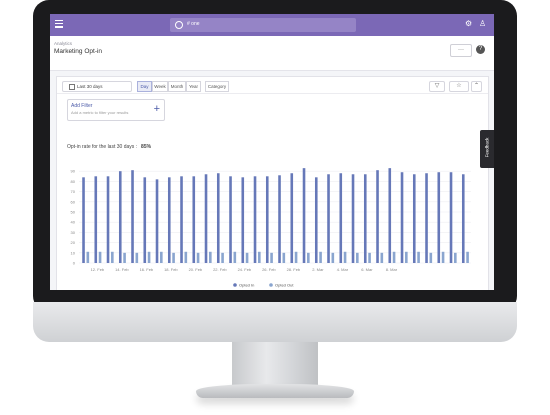 Image resolution: width=550 pixels, height=415 pixels. Describe the element at coordinates (73, 232) in the screenshot. I see `y-tick-label: 30` at that location.